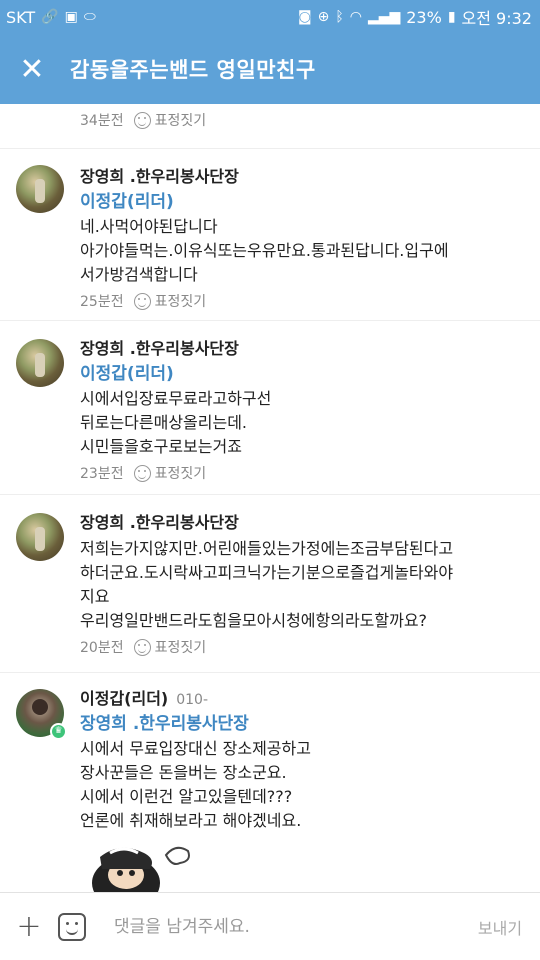  I want to click on comment-line: 저희는가지않지만.어린애들있는가정에는조금부담된다고, so click(267, 548).